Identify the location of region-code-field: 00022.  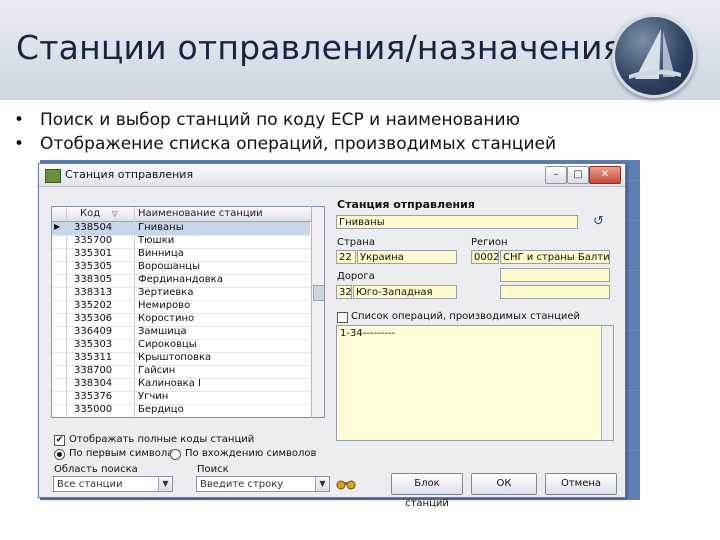
(485, 257).